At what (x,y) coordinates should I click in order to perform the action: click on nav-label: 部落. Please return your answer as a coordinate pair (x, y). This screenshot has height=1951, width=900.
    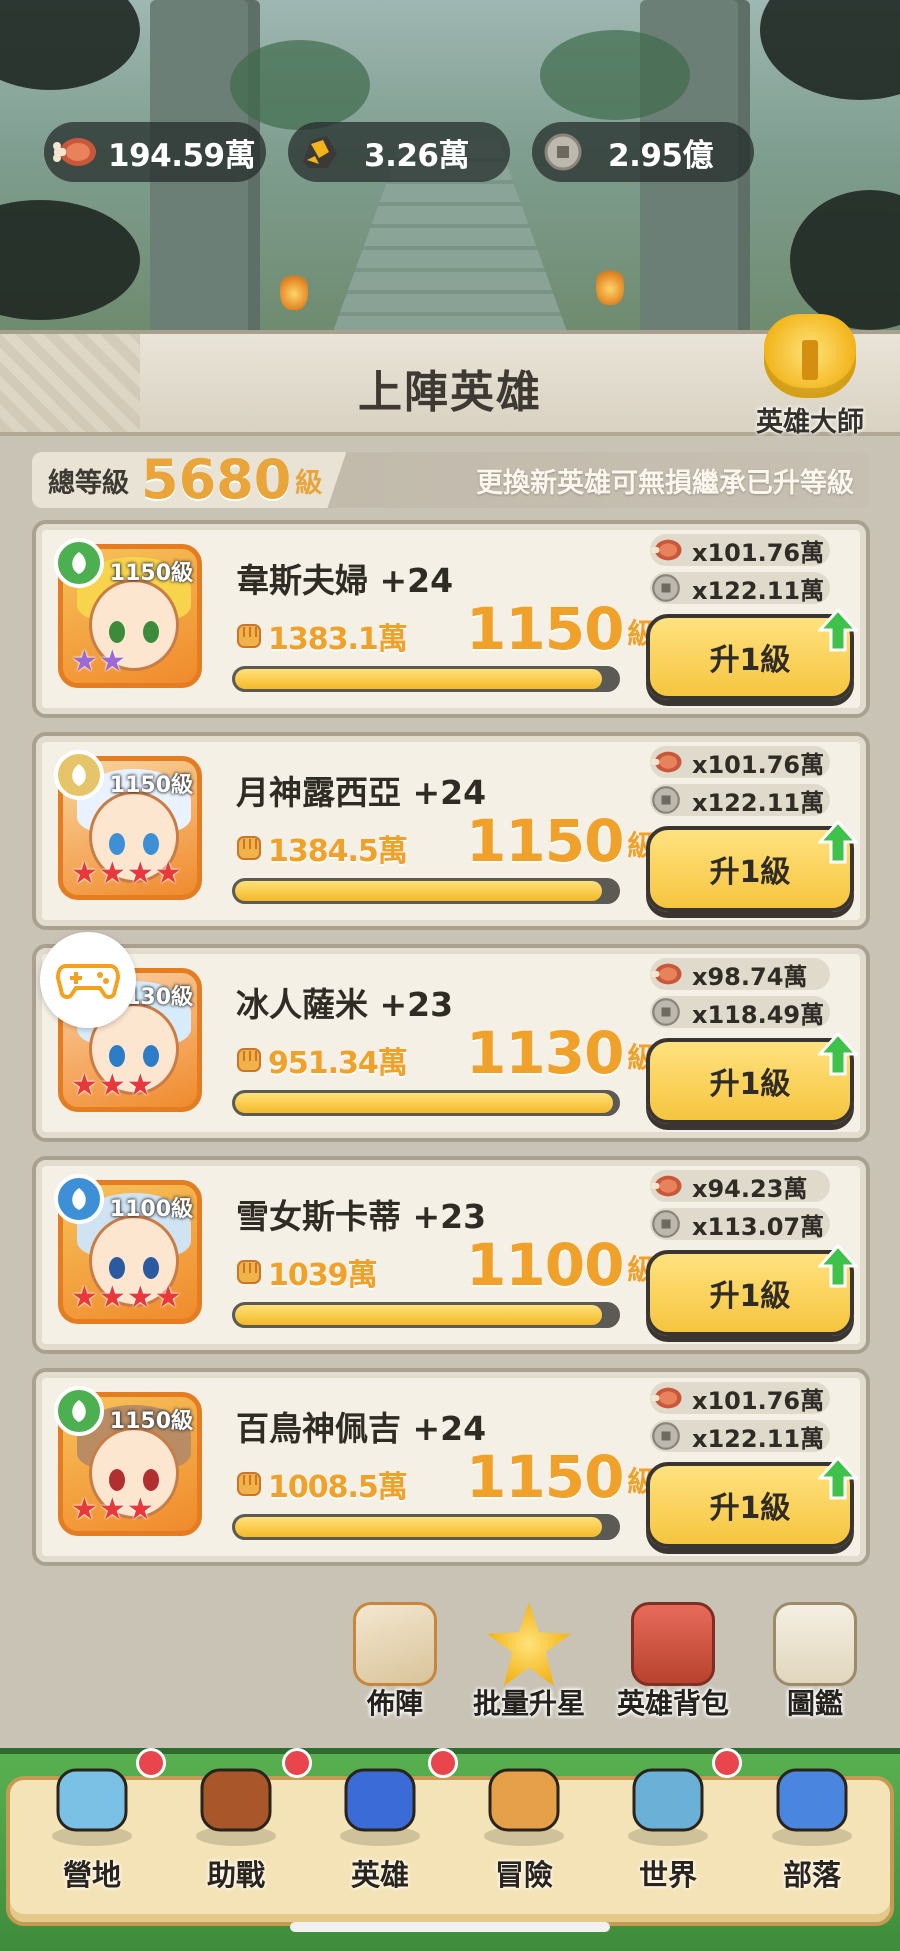
    Looking at the image, I should click on (811, 1875).